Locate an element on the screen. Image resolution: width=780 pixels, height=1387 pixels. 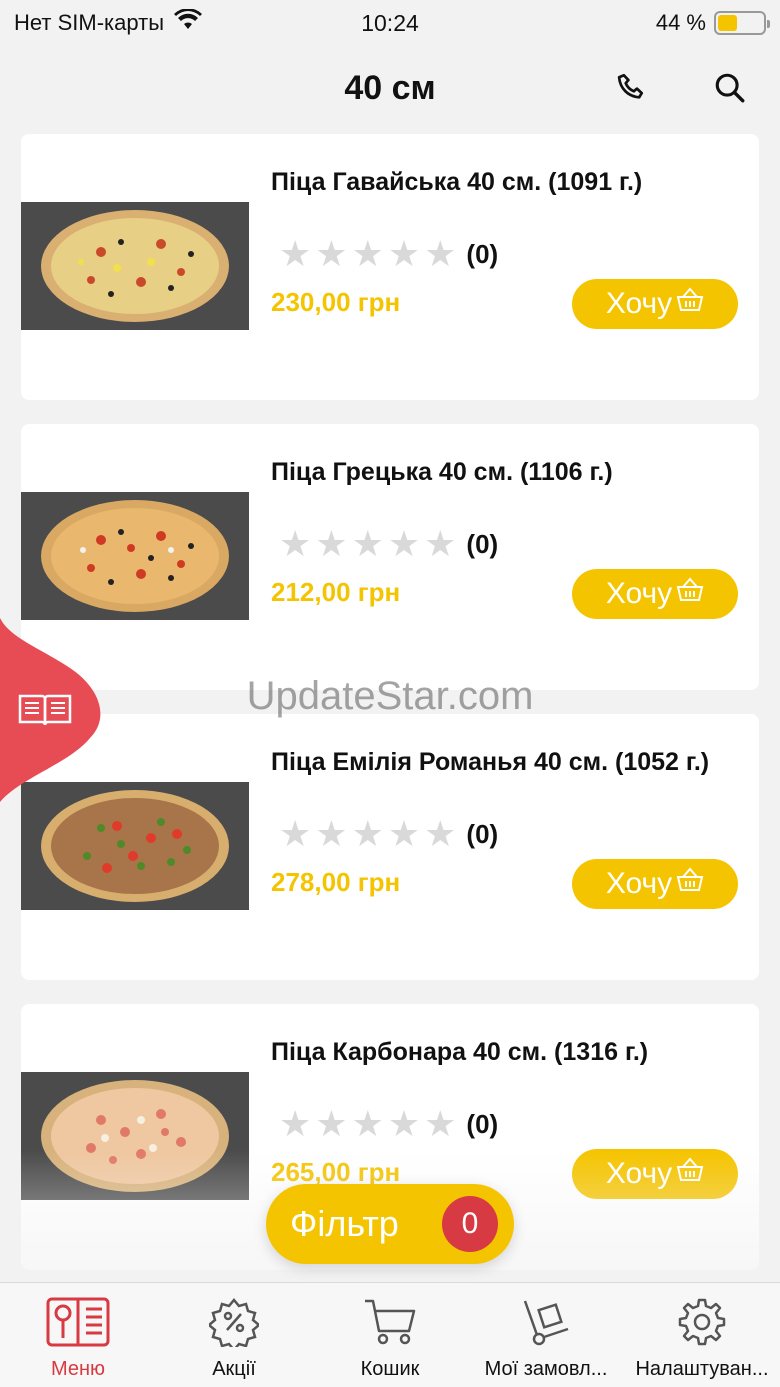
tab-menu: Меню is located at coordinates (78, 1335).